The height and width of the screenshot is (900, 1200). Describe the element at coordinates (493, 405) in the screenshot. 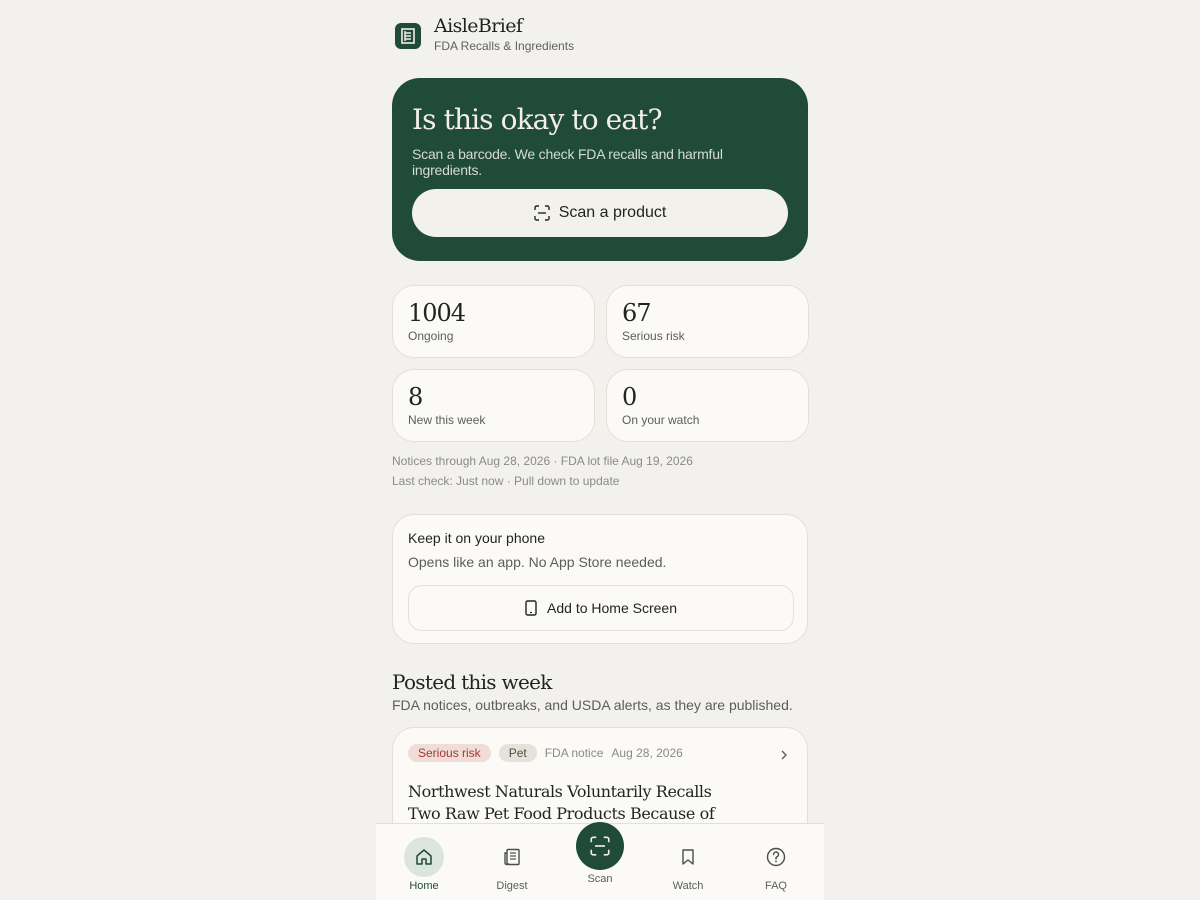

I see `stat-new-this-week: 8 New this week` at that location.